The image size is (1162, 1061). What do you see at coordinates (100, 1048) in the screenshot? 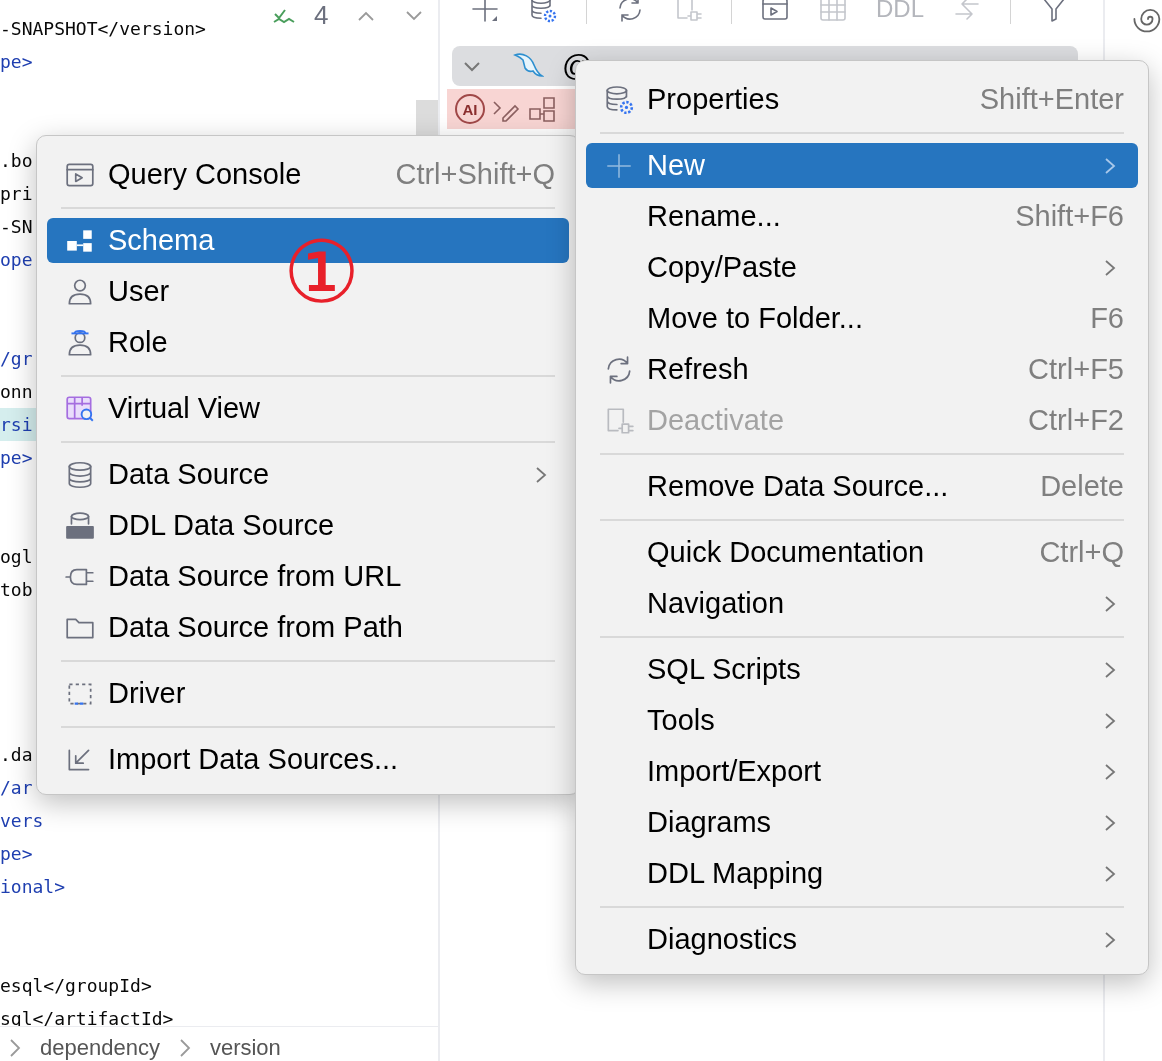
I see `breadcrumb-item: dependency` at bounding box center [100, 1048].